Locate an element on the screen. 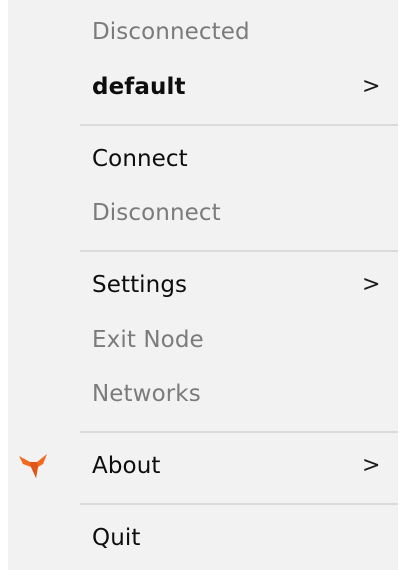  exit-node-menu-item: Exit Node is located at coordinates (203, 340).